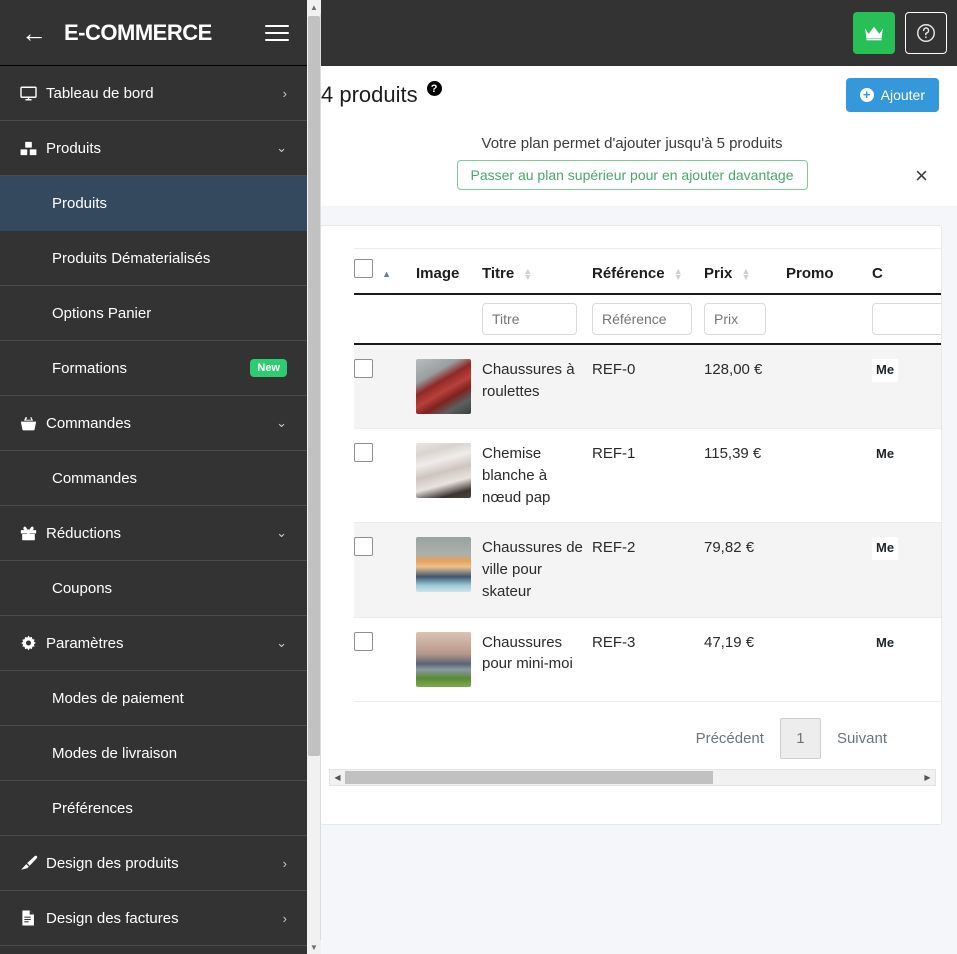  Describe the element at coordinates (153, 93) in the screenshot. I see `sidebar-item-tableau-de-bord: Tableau de bord ›` at that location.